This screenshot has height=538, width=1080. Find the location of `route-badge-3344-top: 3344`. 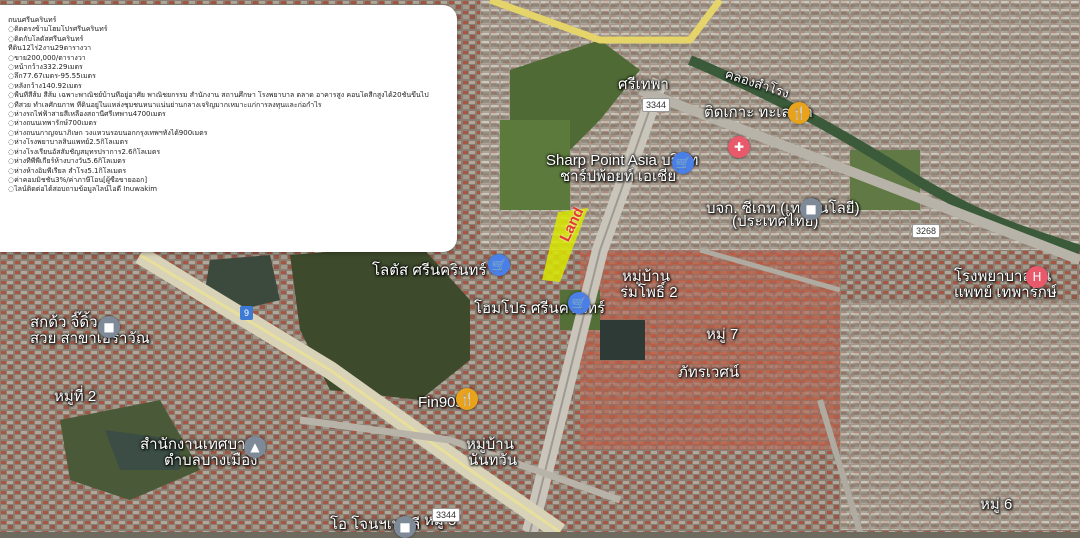

route-badge-3344-top: 3344 is located at coordinates (656, 105).